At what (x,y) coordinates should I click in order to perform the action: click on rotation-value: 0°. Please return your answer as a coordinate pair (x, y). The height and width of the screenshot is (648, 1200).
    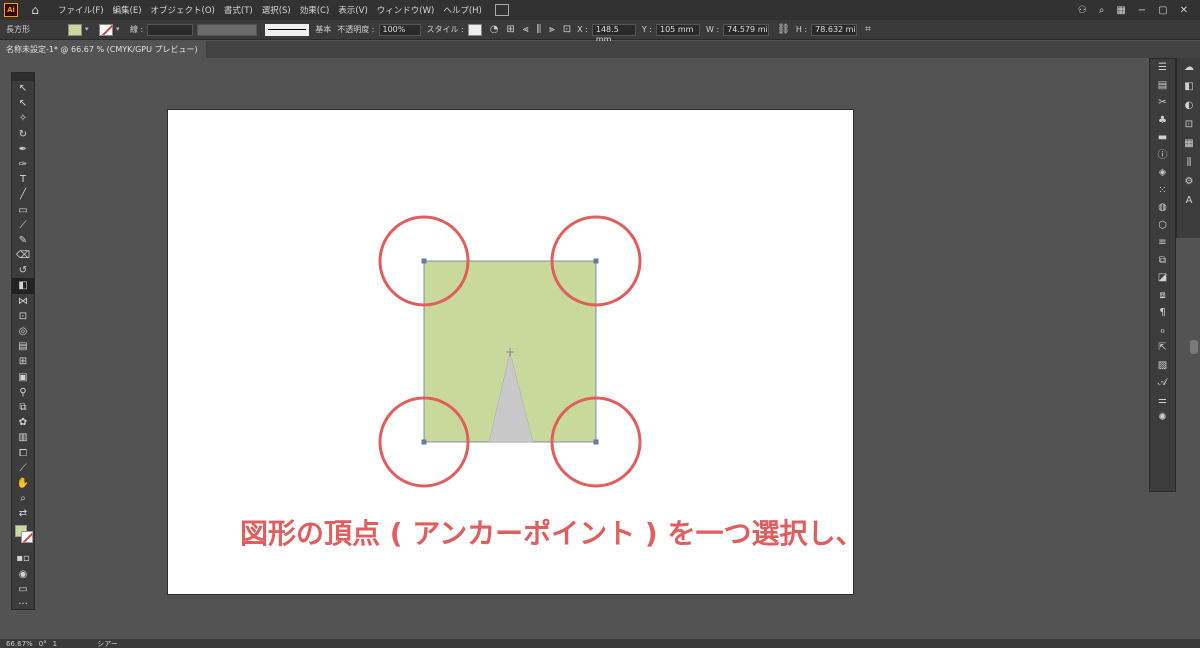
    Looking at the image, I should click on (43, 644).